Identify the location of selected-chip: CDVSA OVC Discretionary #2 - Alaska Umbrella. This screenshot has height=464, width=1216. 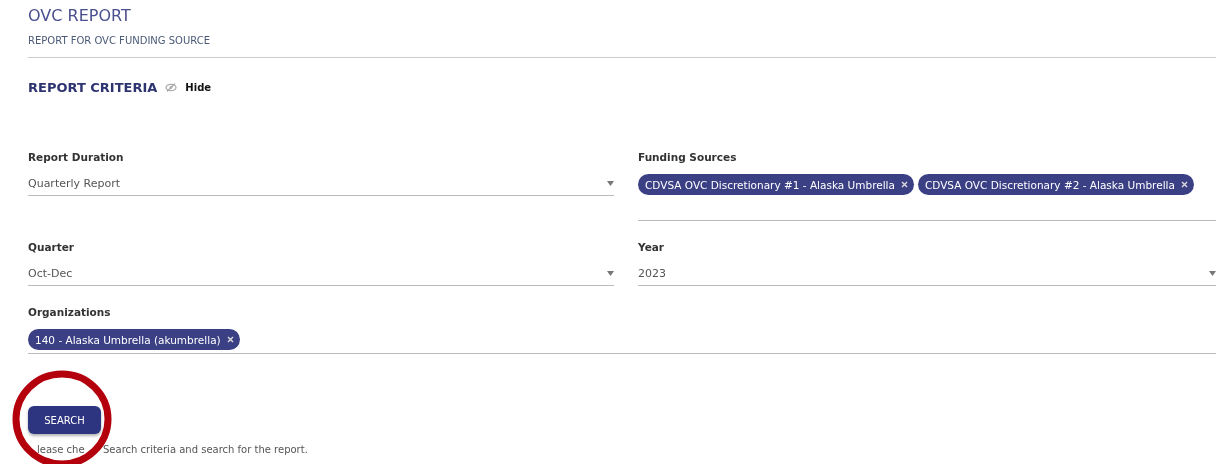
(1055, 184).